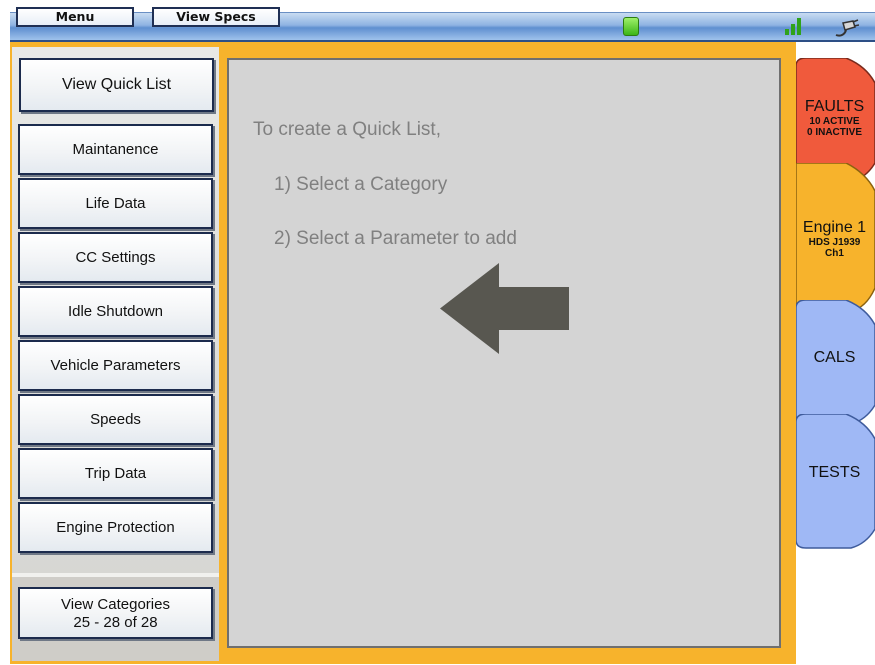 The height and width of the screenshot is (665, 875). Describe the element at coordinates (835, 481) in the screenshot. I see `tab-tests: TESTS` at that location.